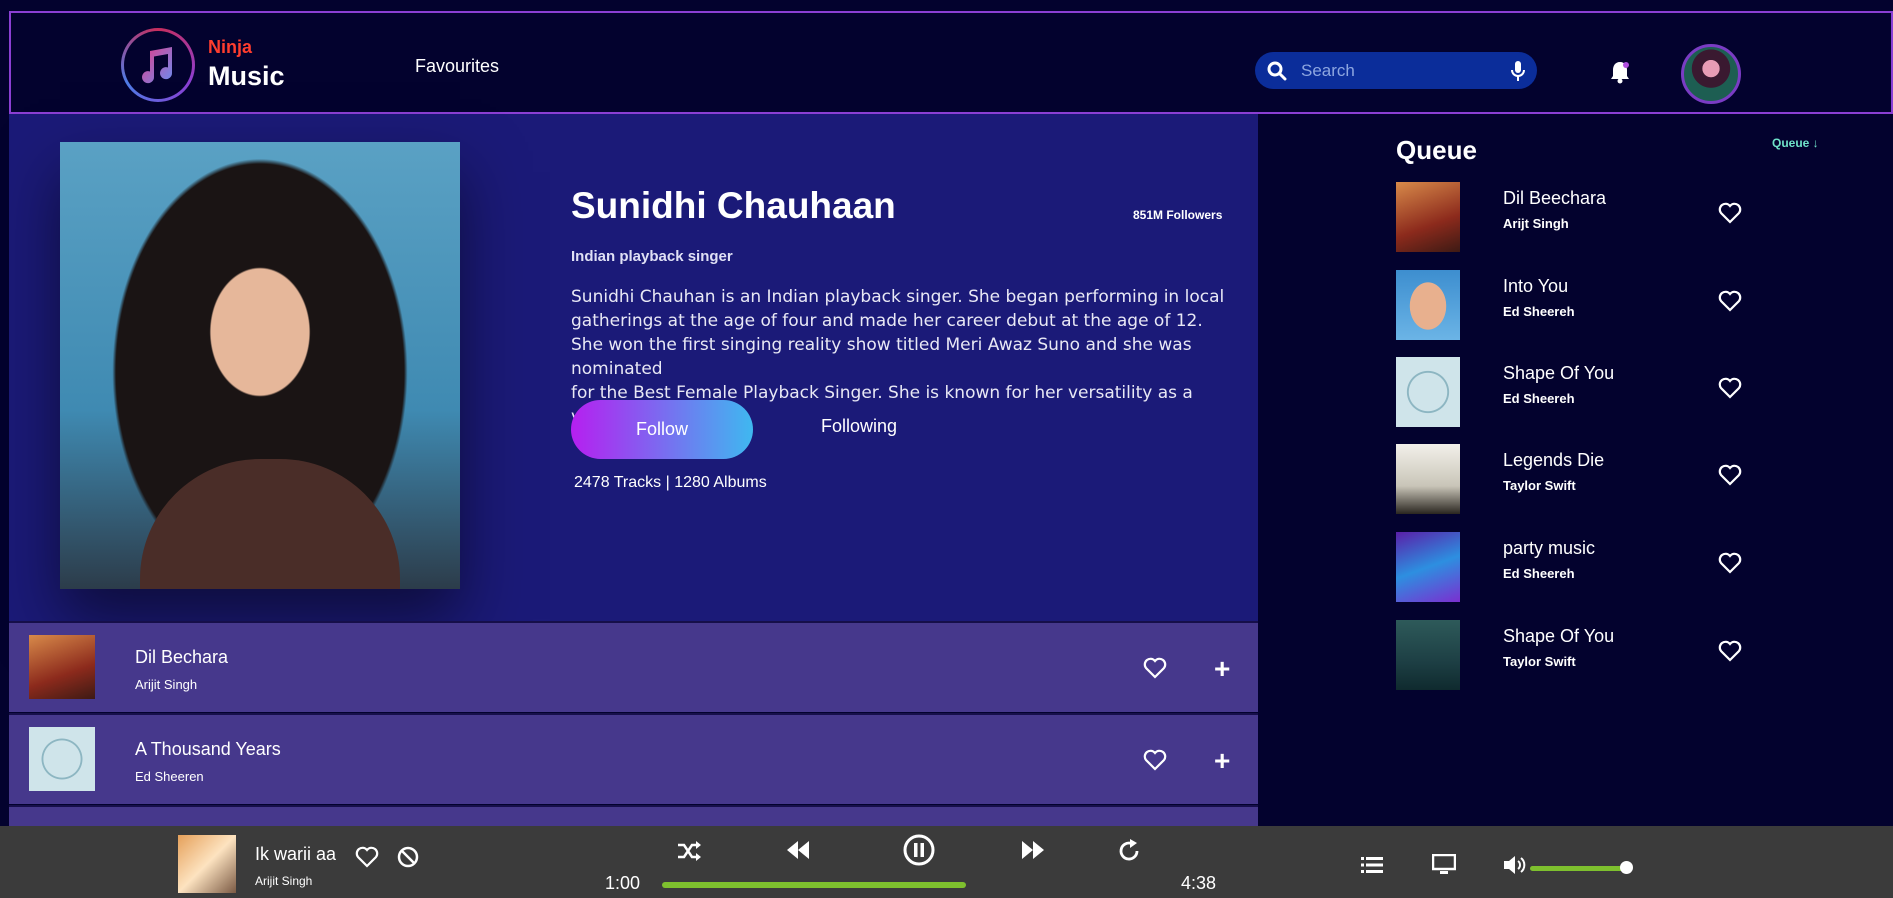 The height and width of the screenshot is (898, 1893). What do you see at coordinates (1518, 71) in the screenshot?
I see `microphone-icon` at bounding box center [1518, 71].